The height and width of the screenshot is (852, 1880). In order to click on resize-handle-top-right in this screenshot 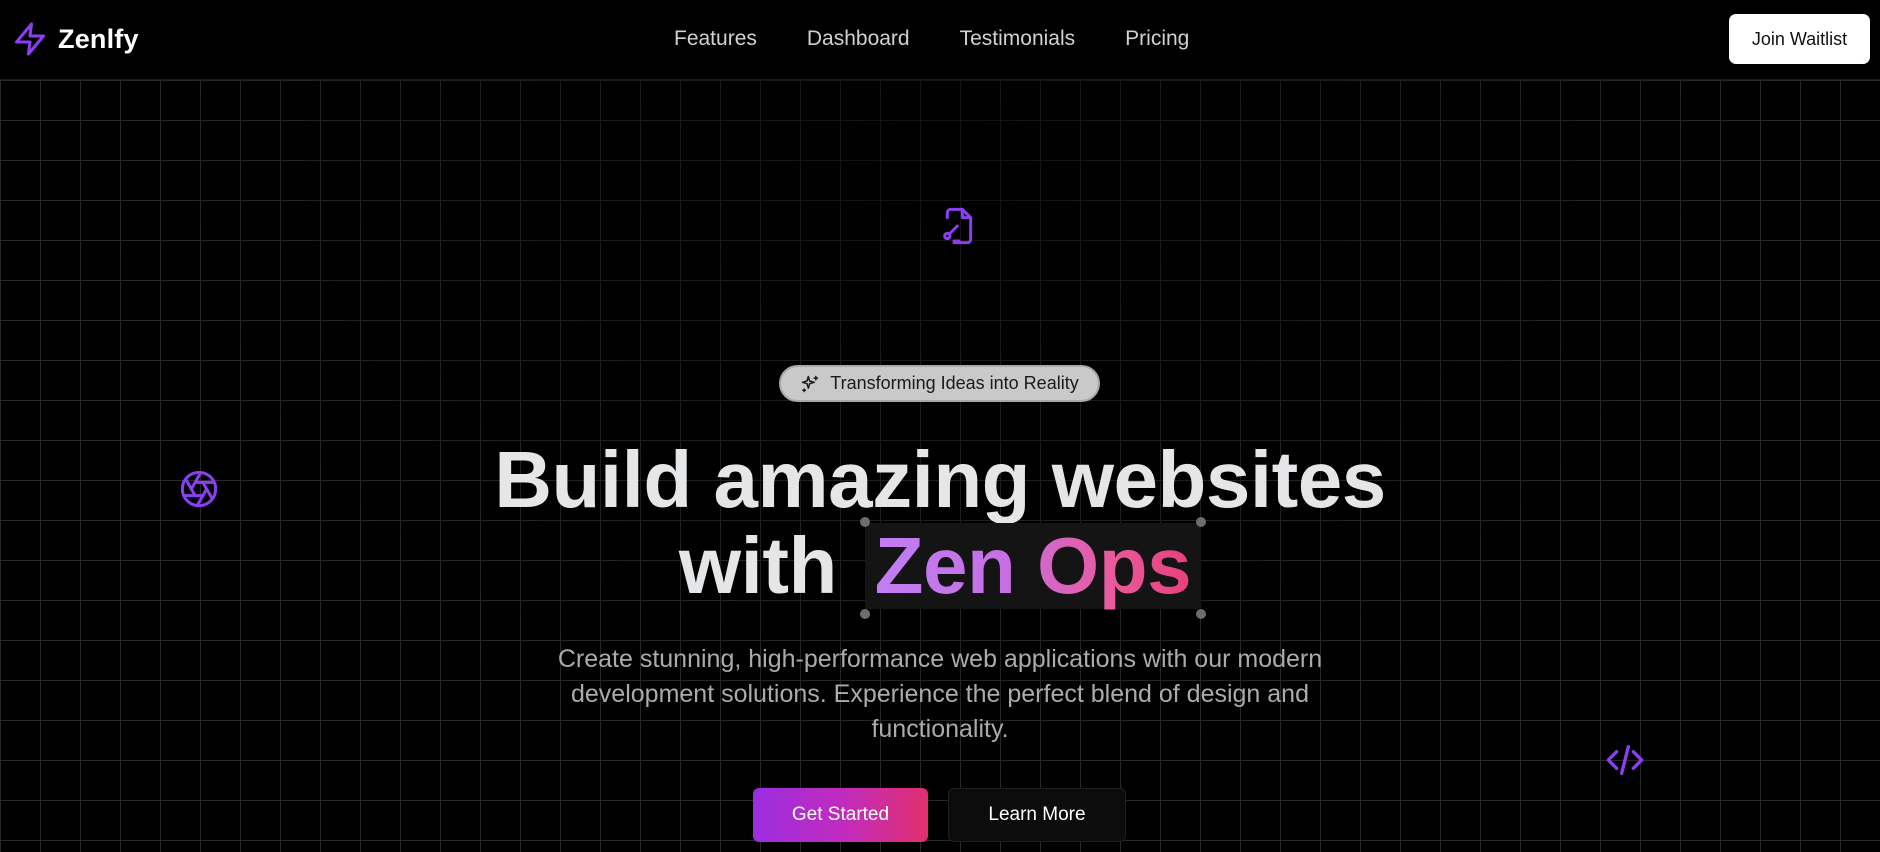, I will do `click(1201, 522)`.